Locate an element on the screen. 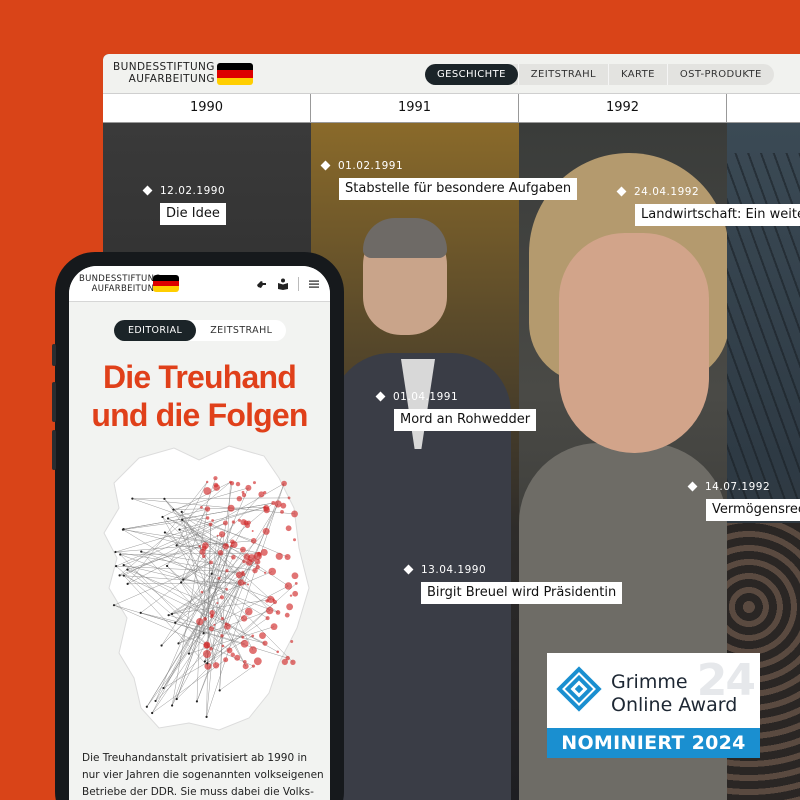 This screenshot has width=800, height=800. mobile-header-icons is located at coordinates (288, 284).